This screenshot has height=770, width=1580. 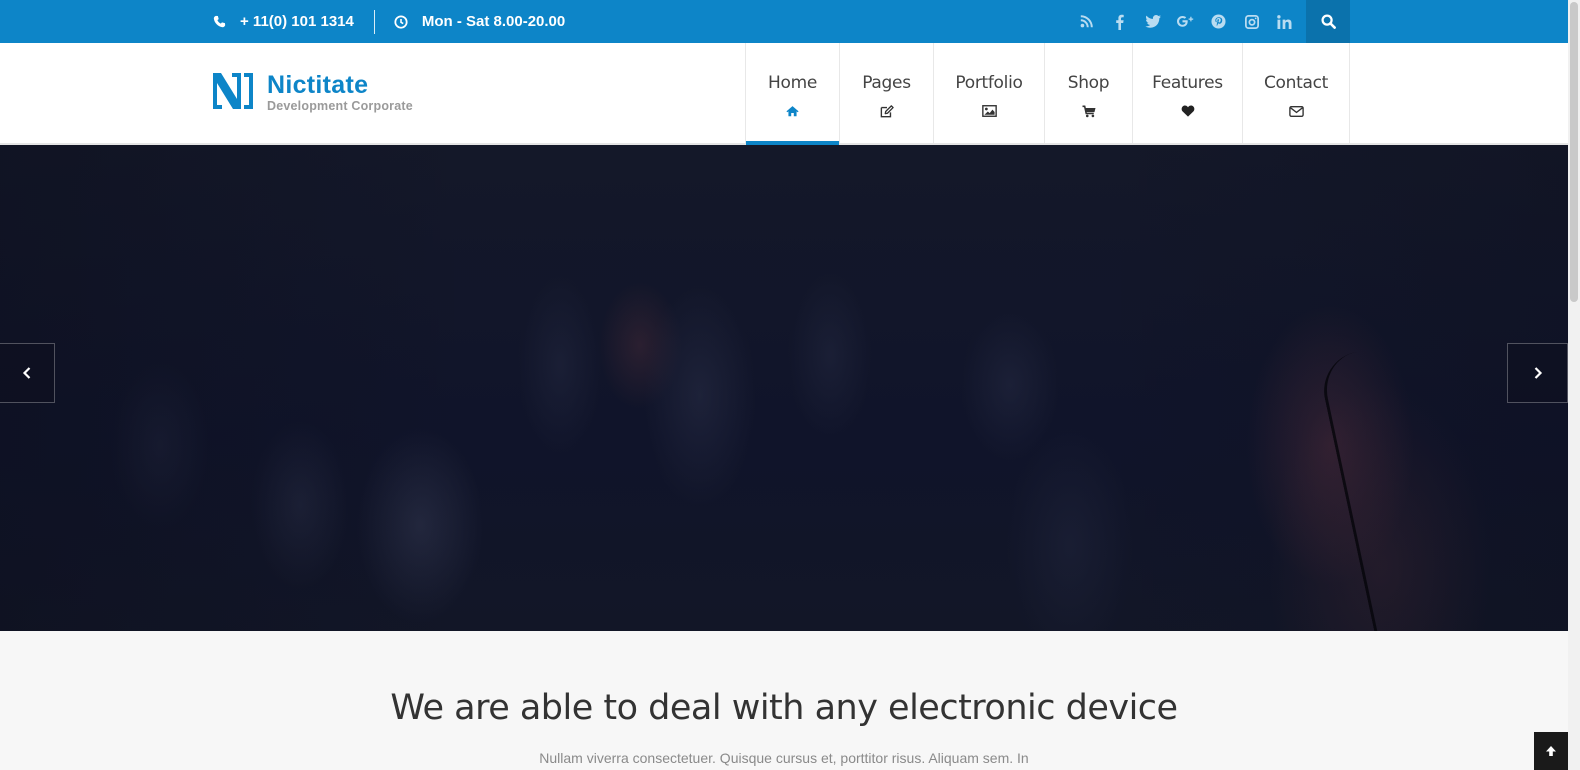 I want to click on slider-next-button, so click(x=1537, y=373).